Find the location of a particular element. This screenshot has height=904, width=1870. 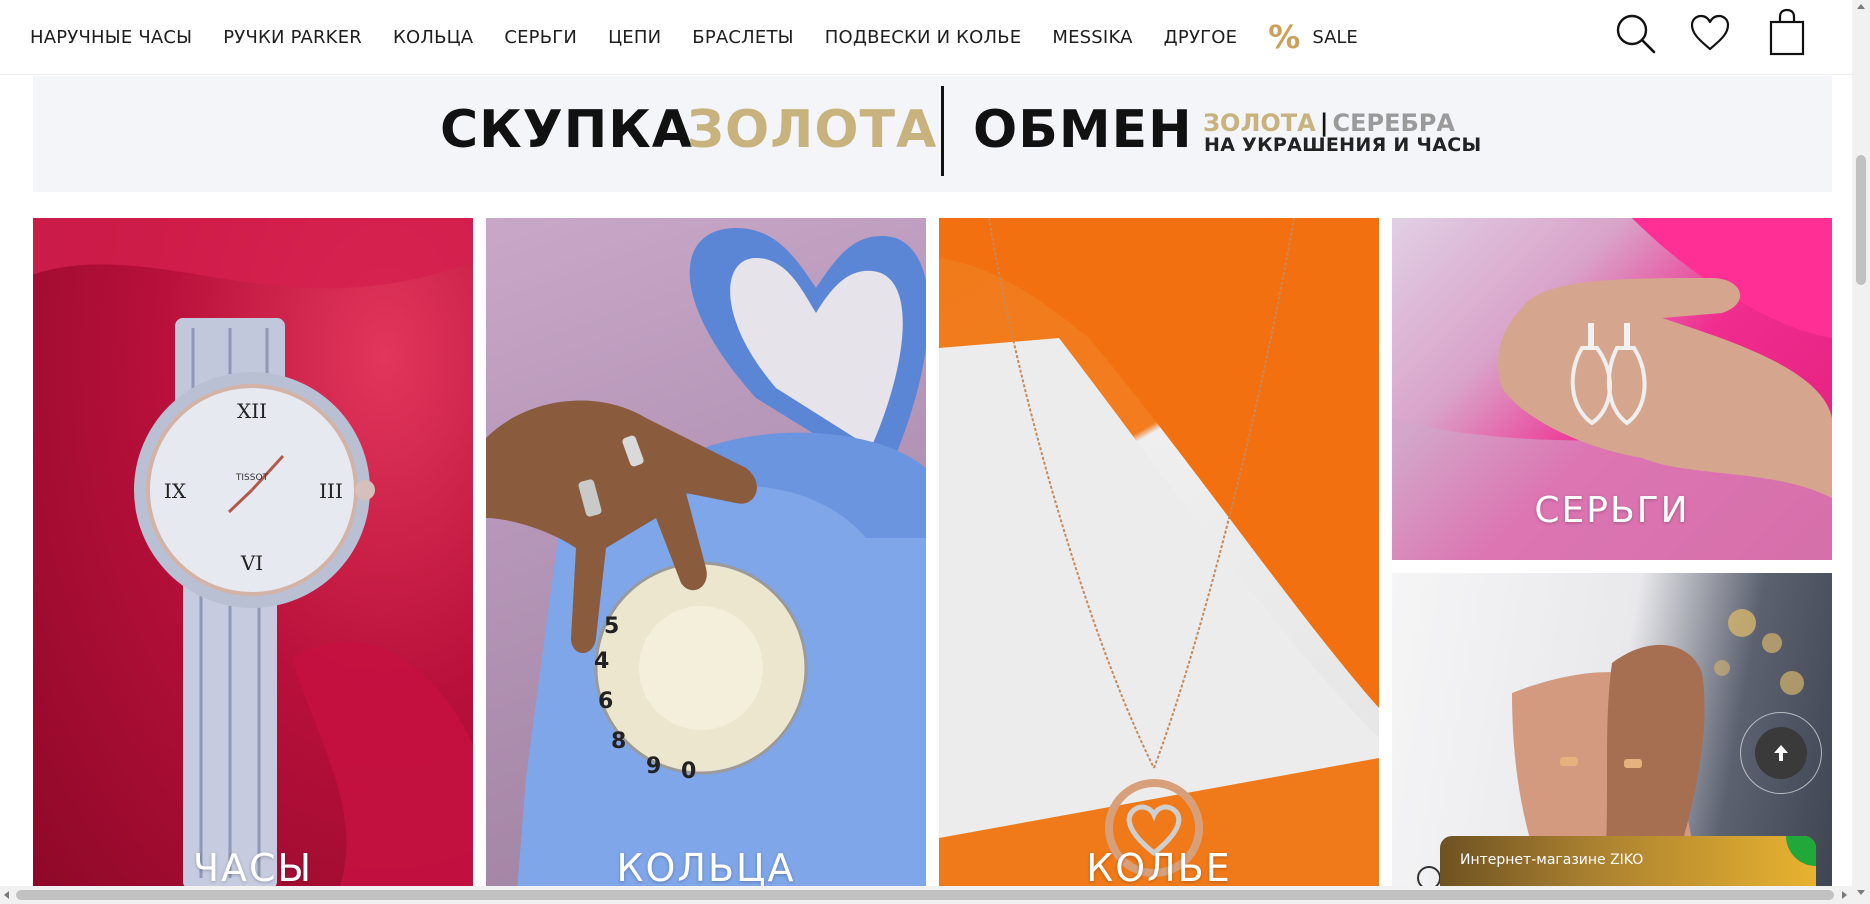

nav-item-sale: % SALE is located at coordinates (1313, 37).